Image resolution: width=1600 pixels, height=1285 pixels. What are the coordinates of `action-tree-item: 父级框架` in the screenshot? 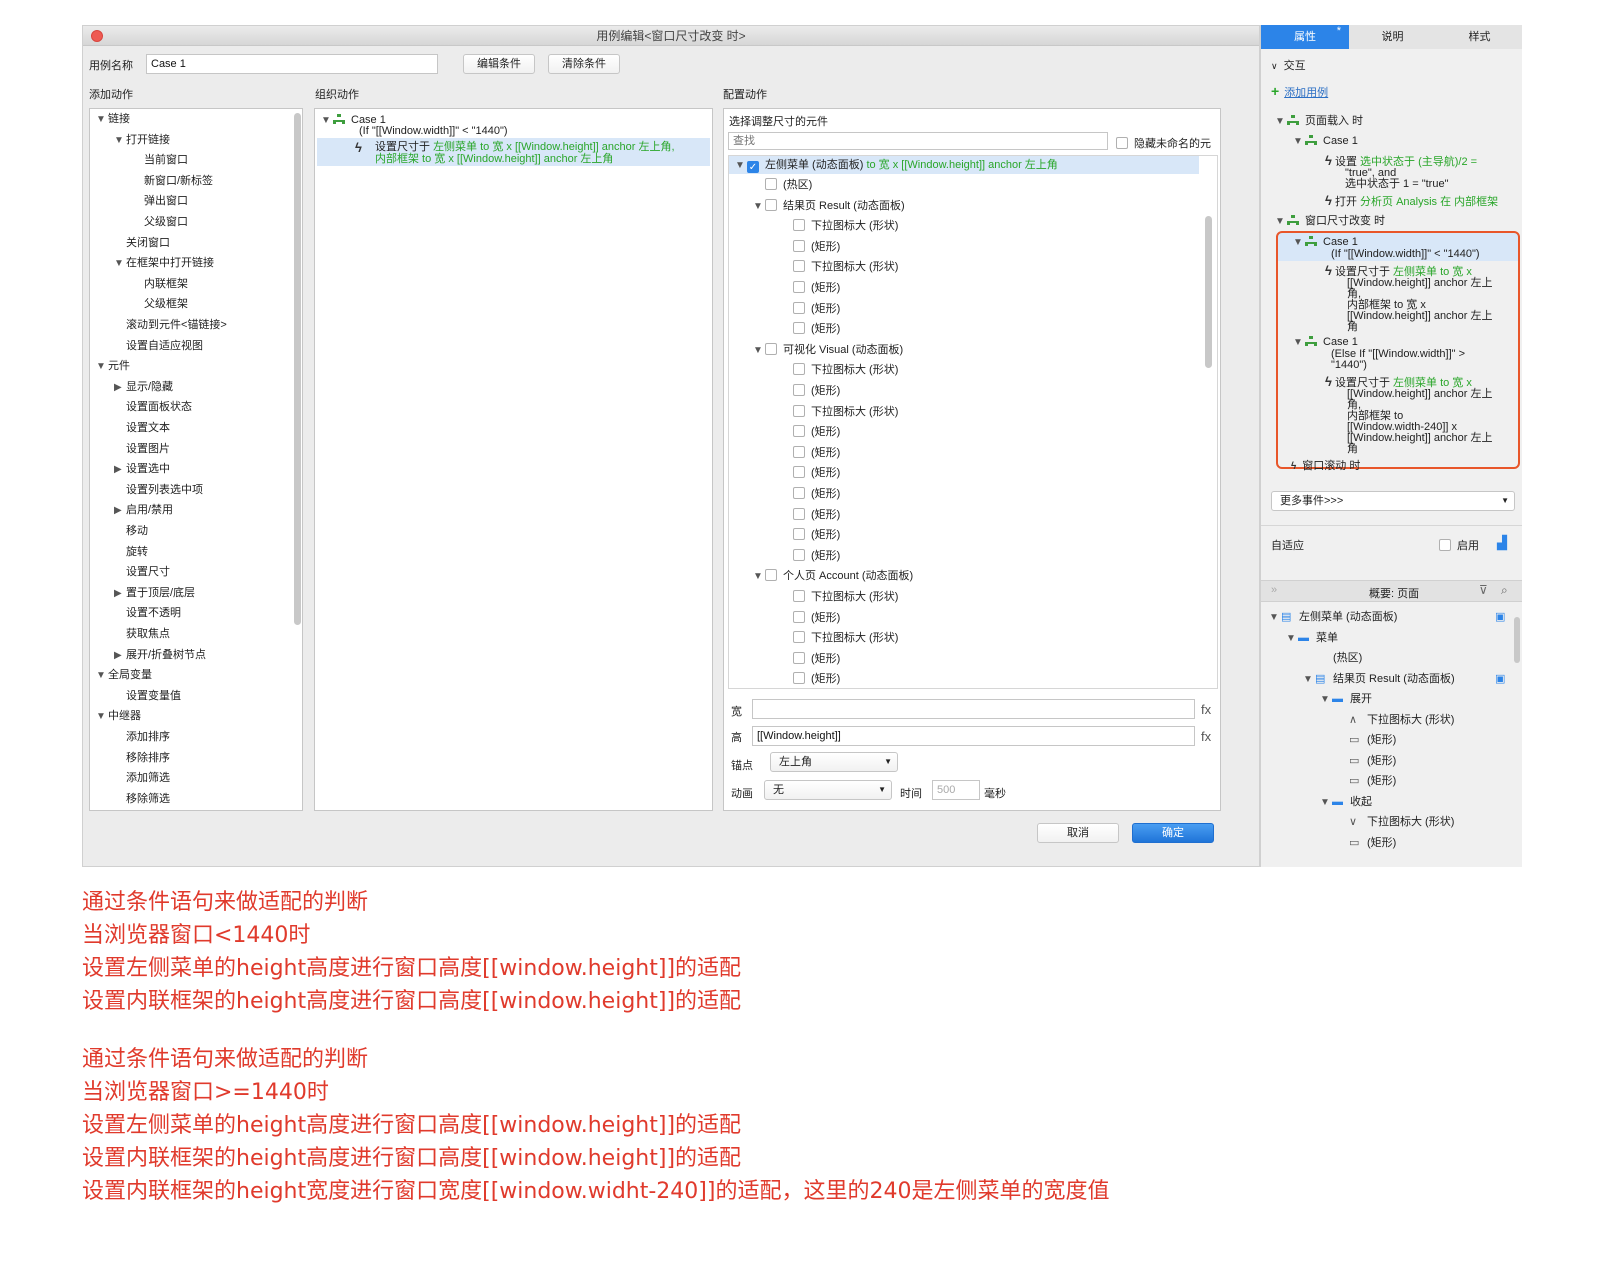 It's located at (160, 304).